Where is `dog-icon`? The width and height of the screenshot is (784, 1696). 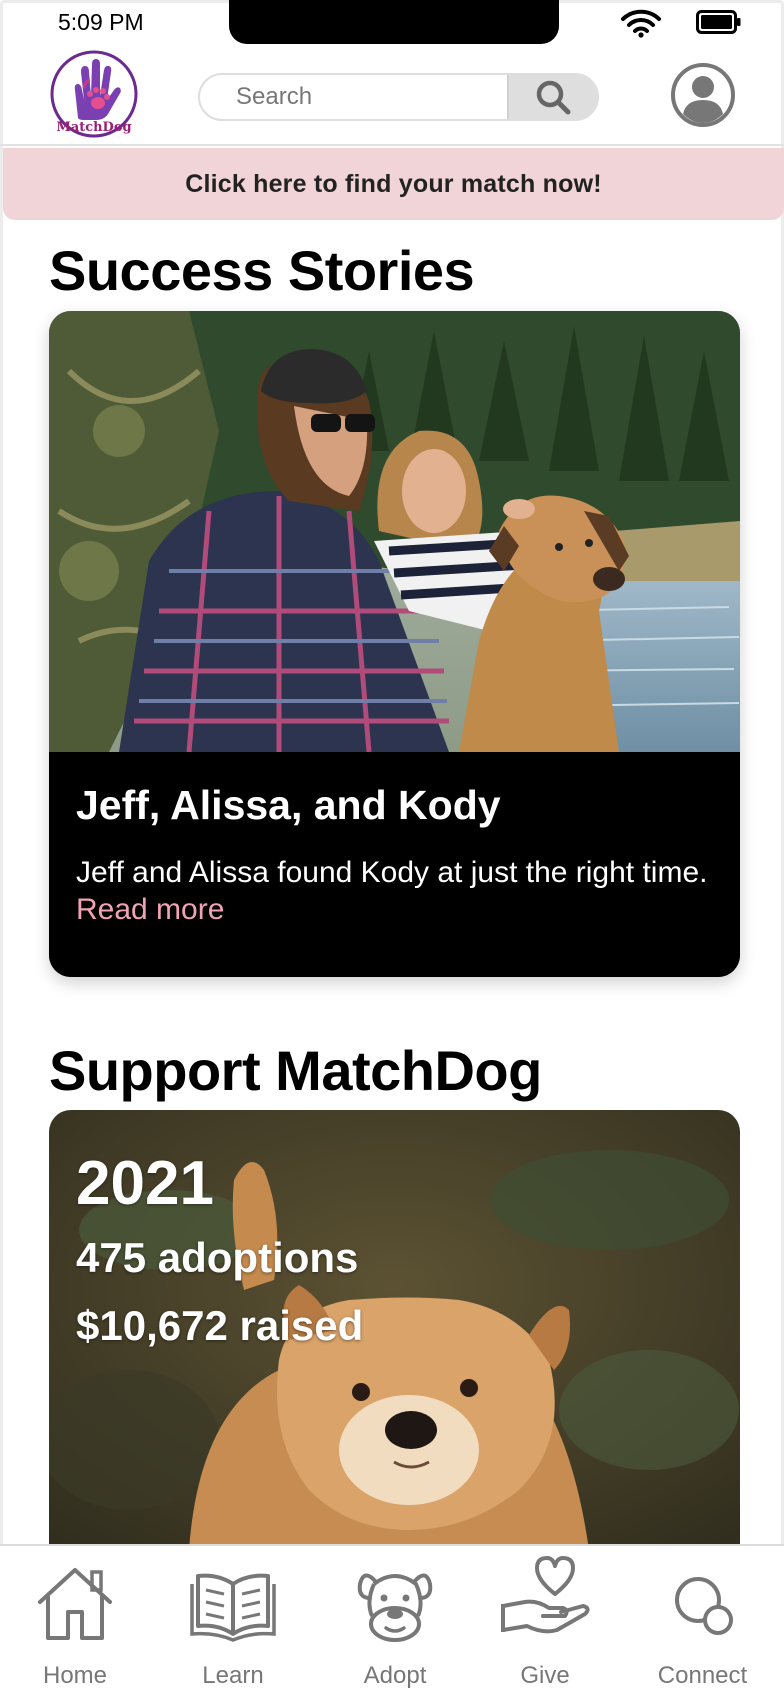
dog-icon is located at coordinates (395, 1607).